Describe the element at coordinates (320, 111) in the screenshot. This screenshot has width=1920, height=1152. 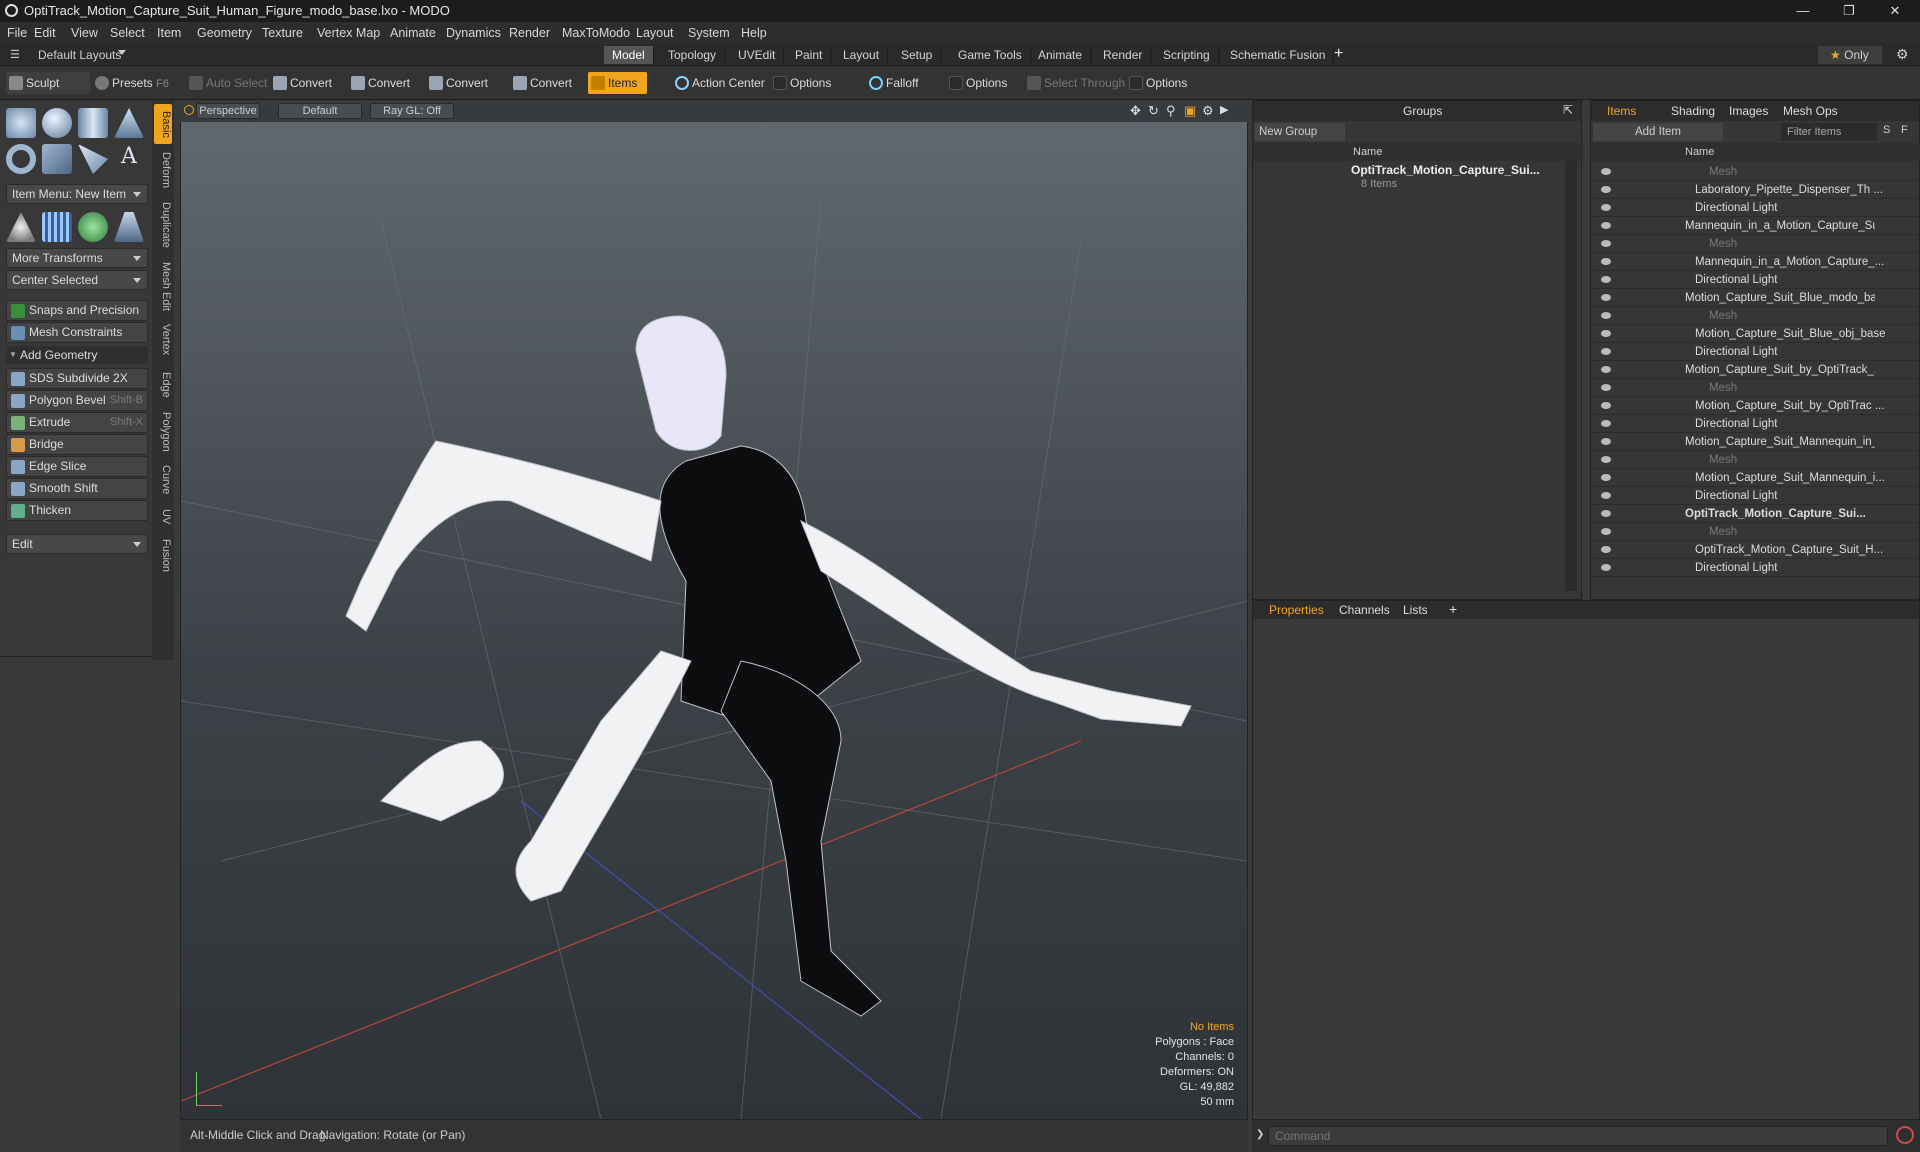
I see `shading-mode-dropdown: Default` at that location.